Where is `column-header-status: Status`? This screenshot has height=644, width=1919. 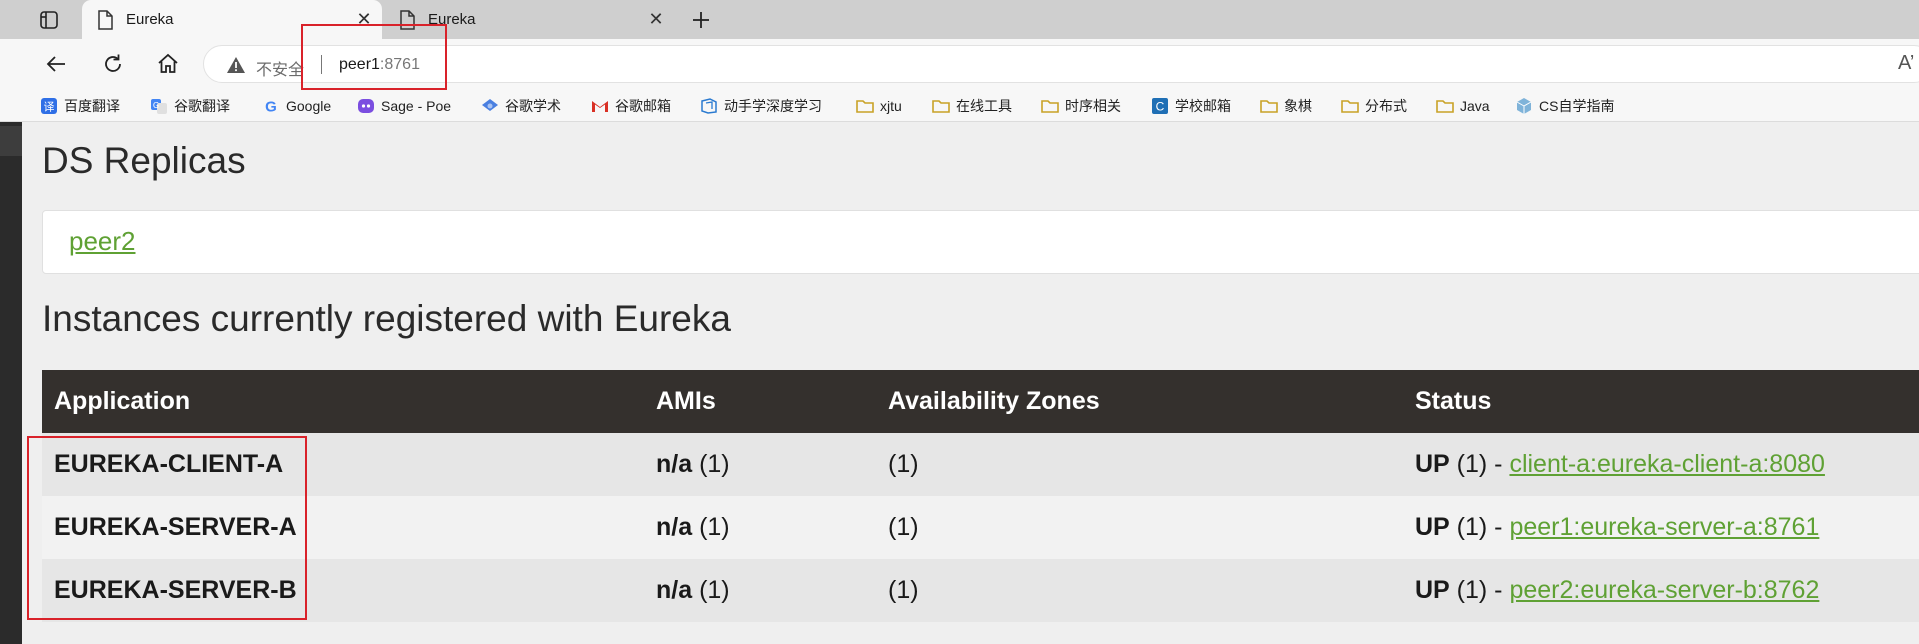 column-header-status: Status is located at coordinates (1661, 401).